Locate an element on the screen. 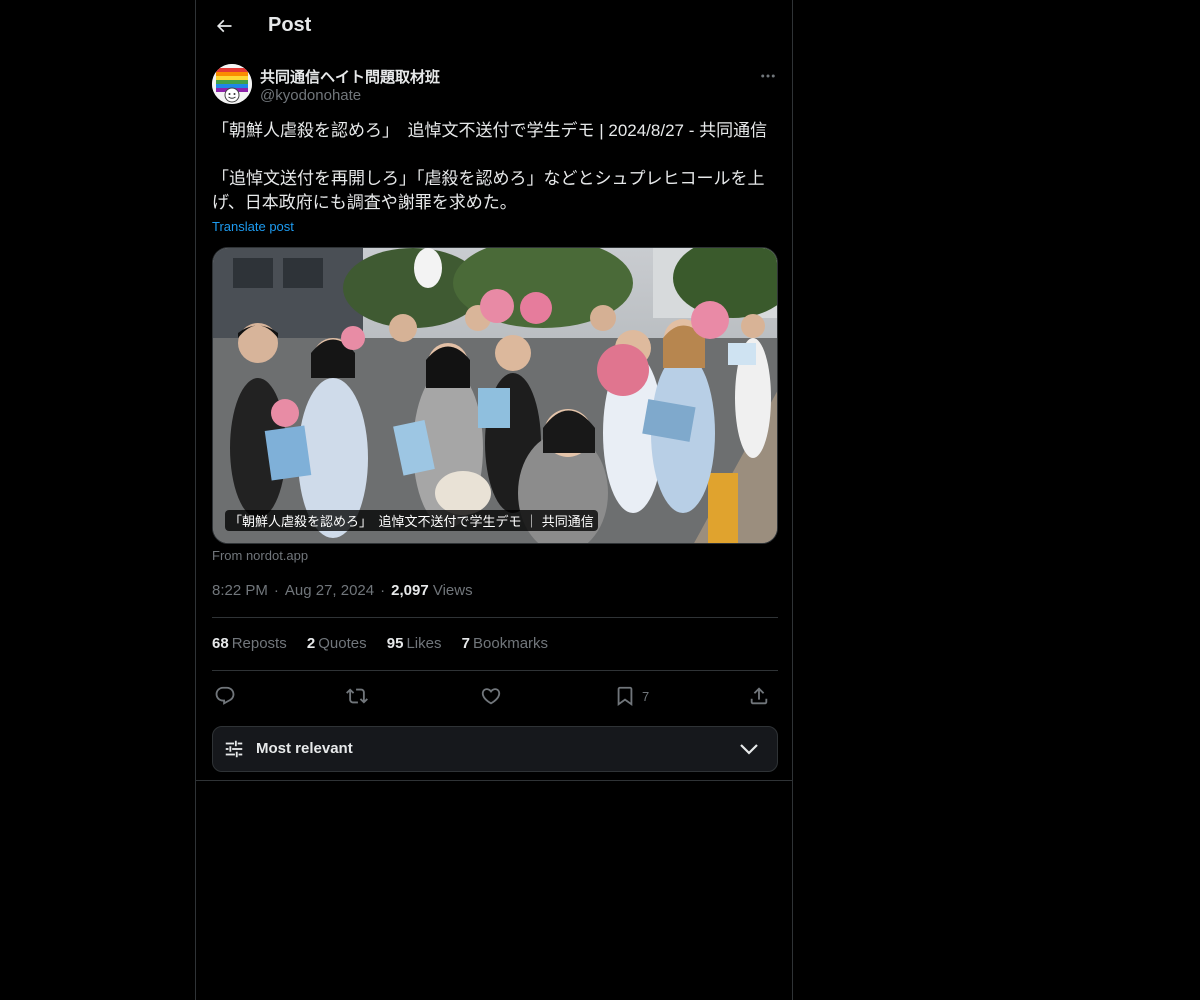  more-horizontal-icon is located at coordinates (768, 76).